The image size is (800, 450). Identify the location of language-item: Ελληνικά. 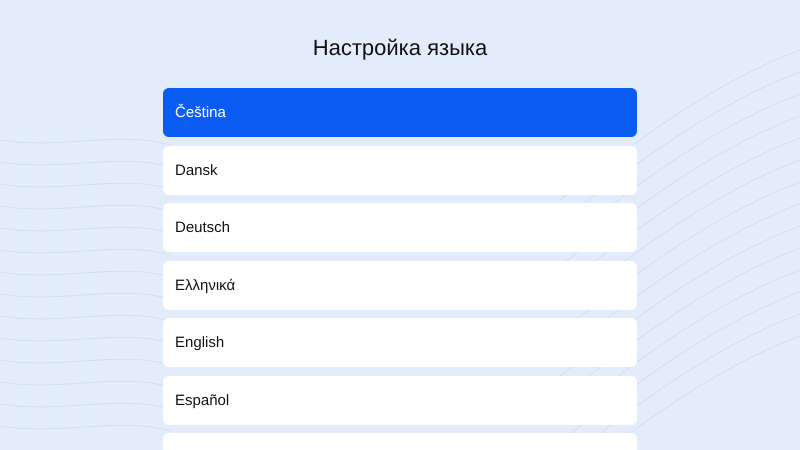
(400, 285).